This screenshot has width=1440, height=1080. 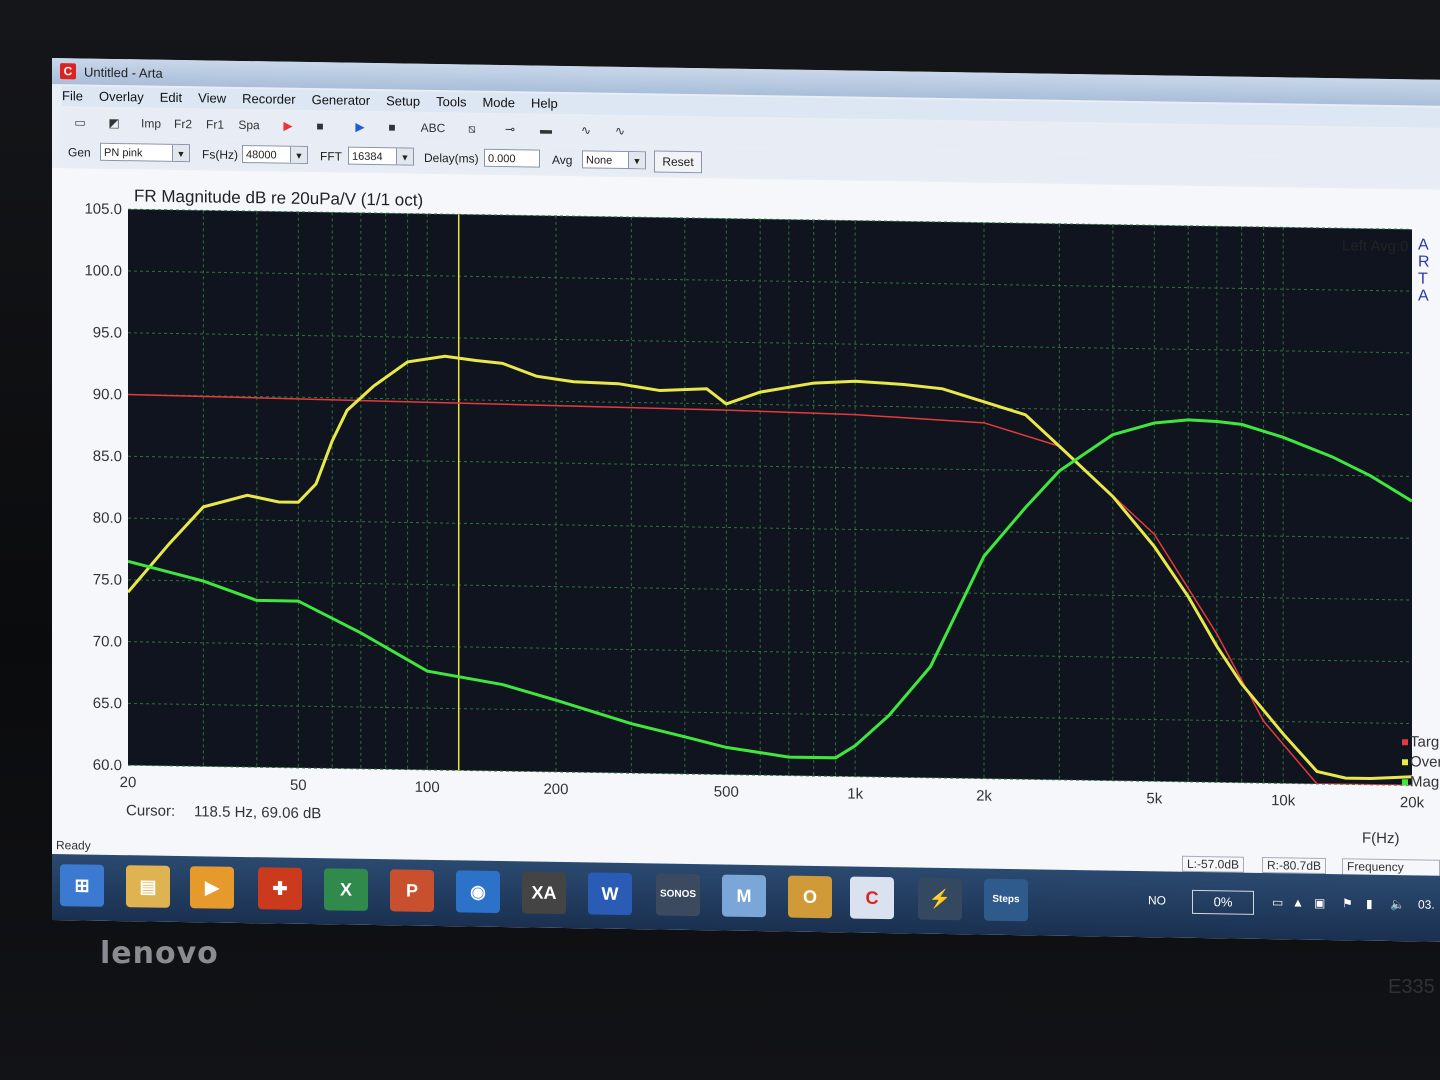 I want to click on start-orb-icon: ⊞, so click(x=82, y=885).